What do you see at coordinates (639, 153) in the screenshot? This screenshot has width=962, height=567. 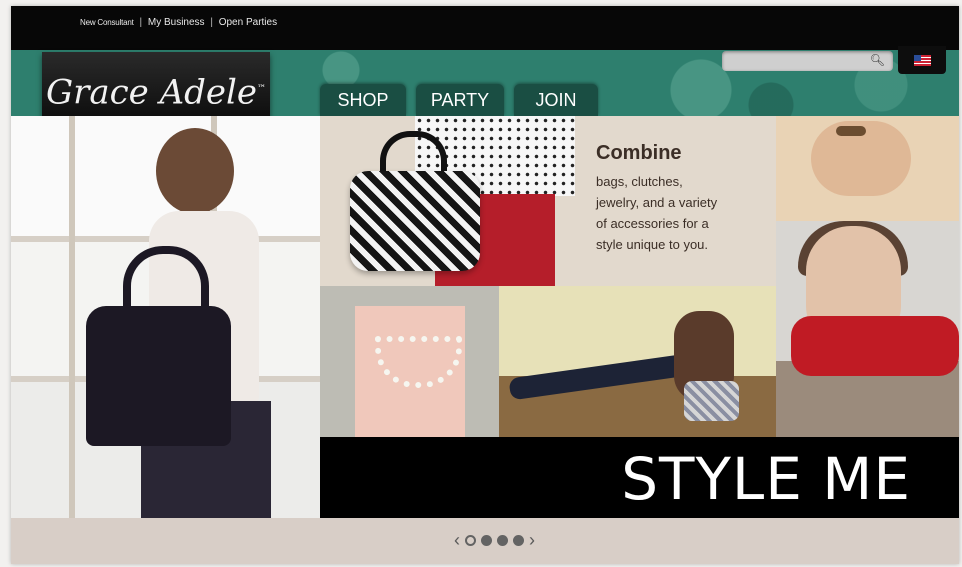 I see `promo-title: Combine` at bounding box center [639, 153].